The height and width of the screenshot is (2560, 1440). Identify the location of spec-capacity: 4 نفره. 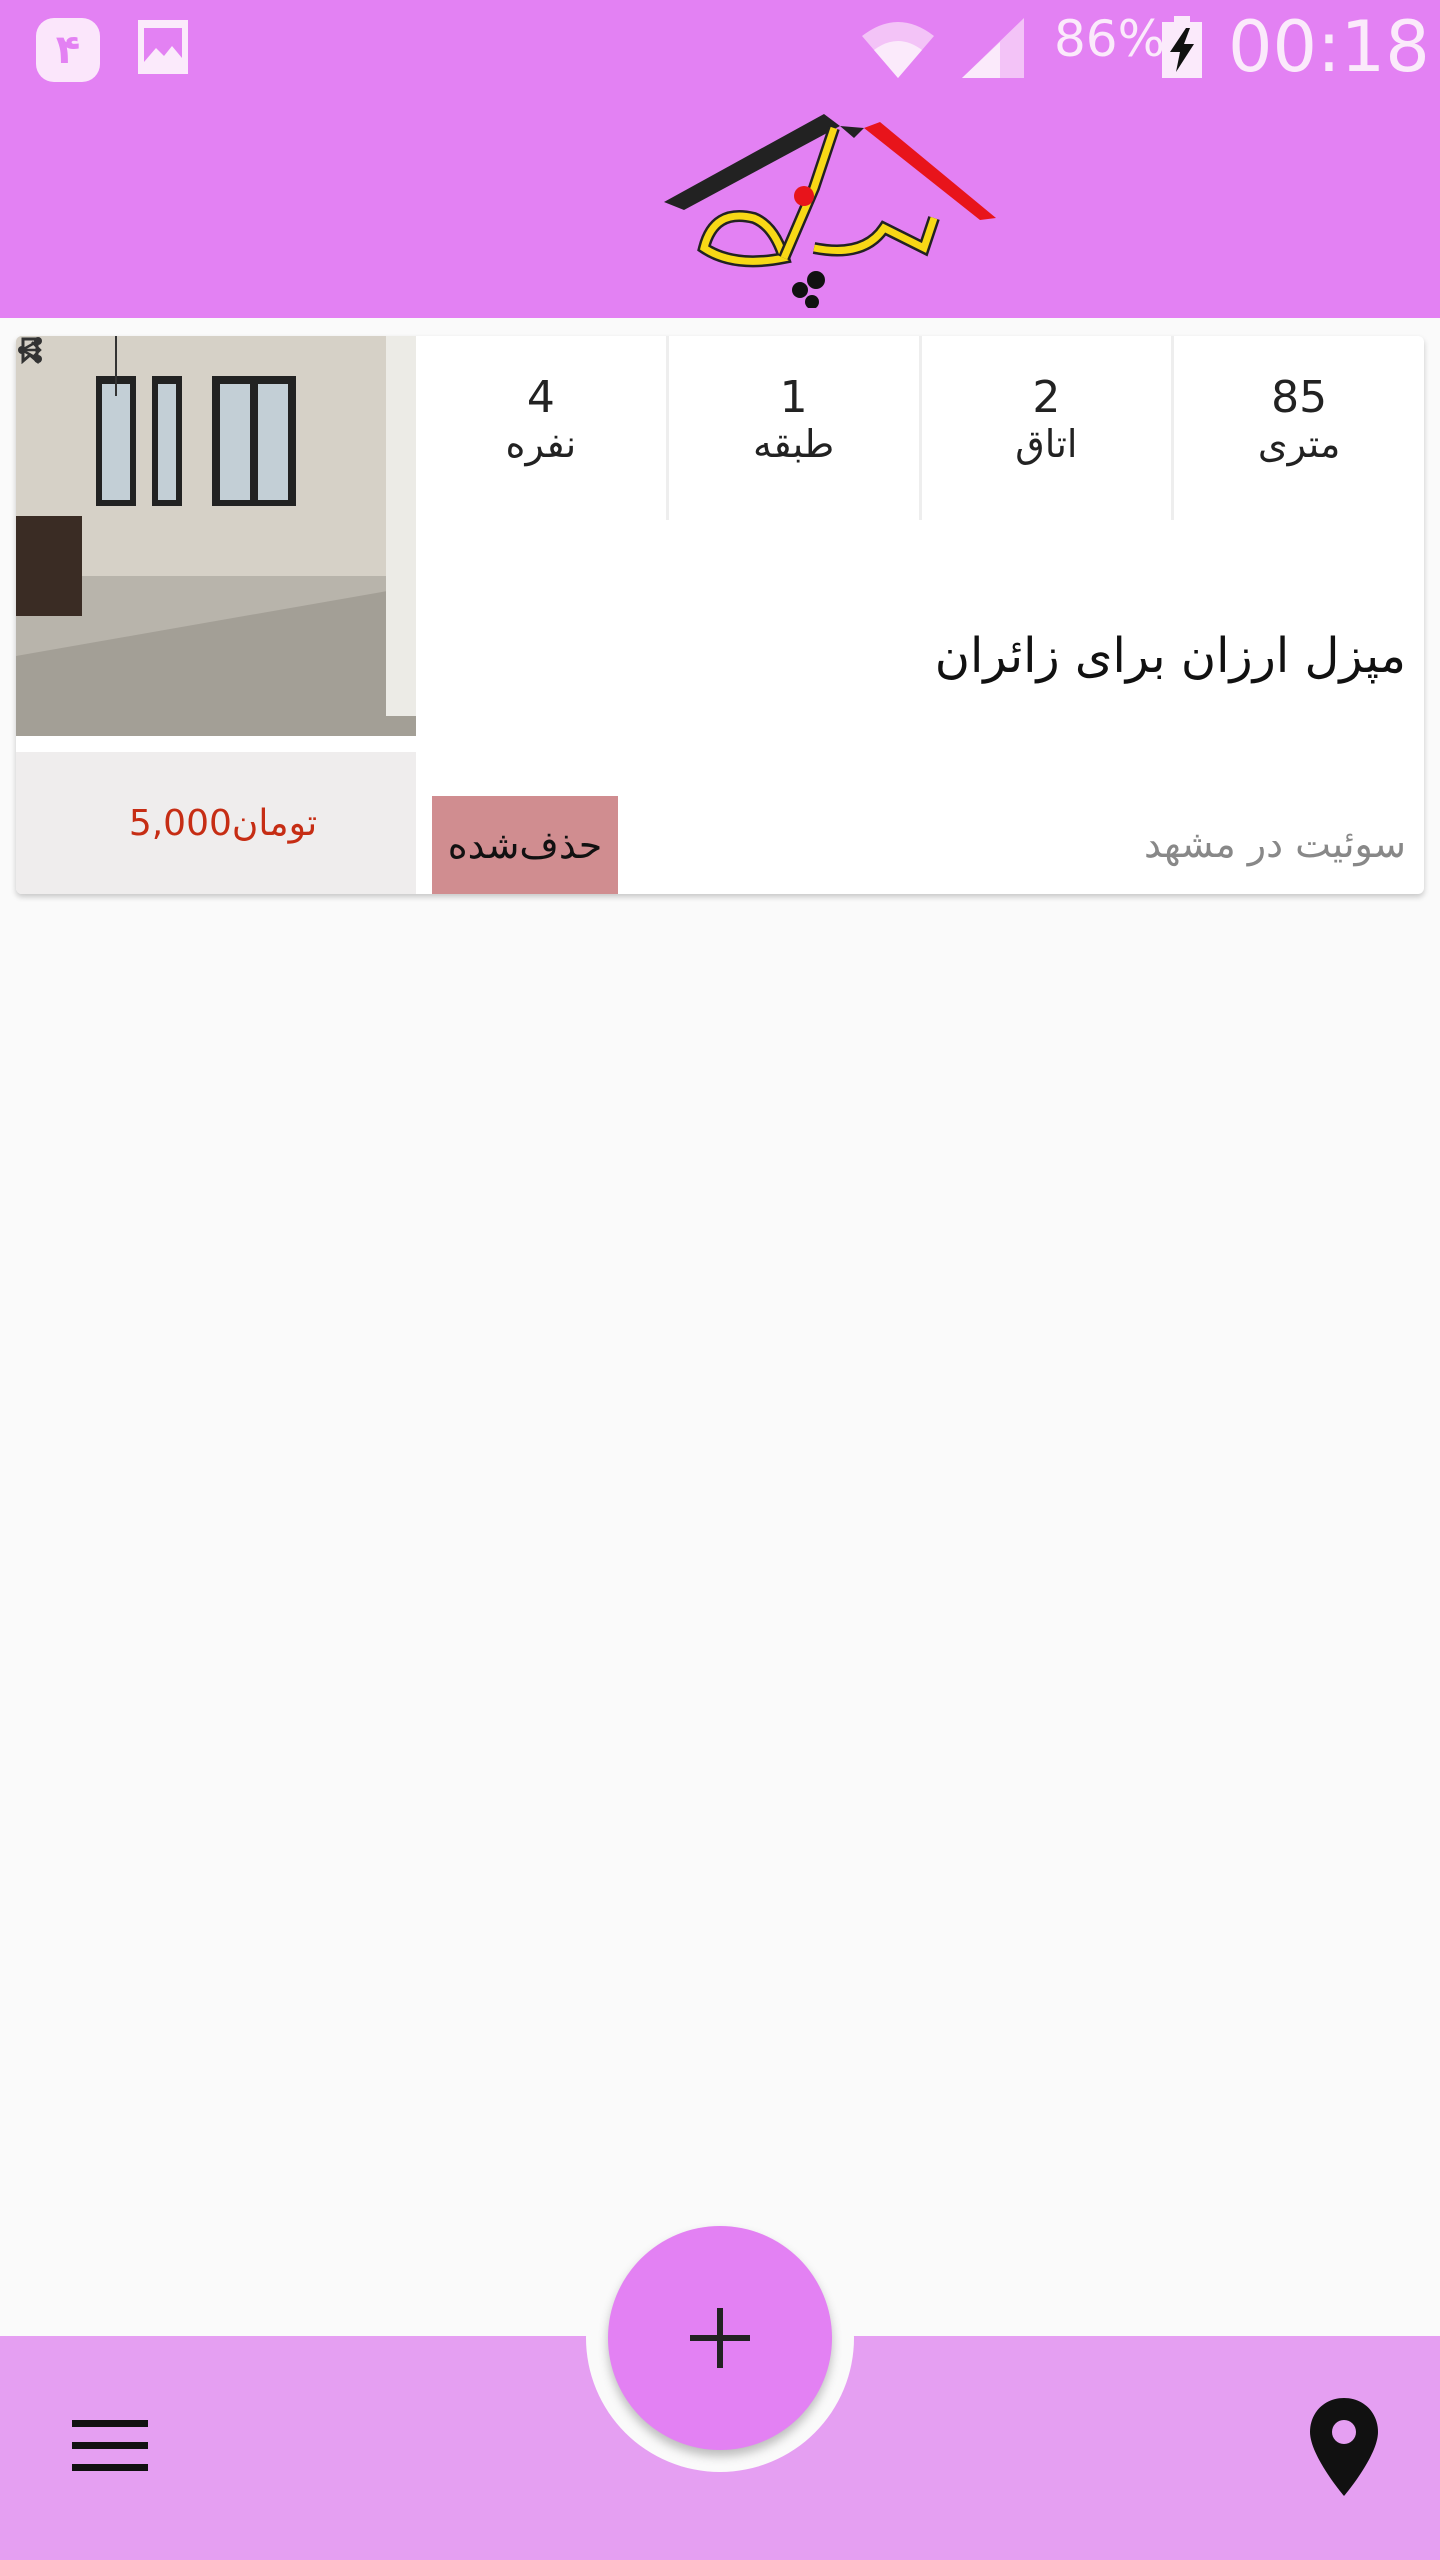
(541, 428).